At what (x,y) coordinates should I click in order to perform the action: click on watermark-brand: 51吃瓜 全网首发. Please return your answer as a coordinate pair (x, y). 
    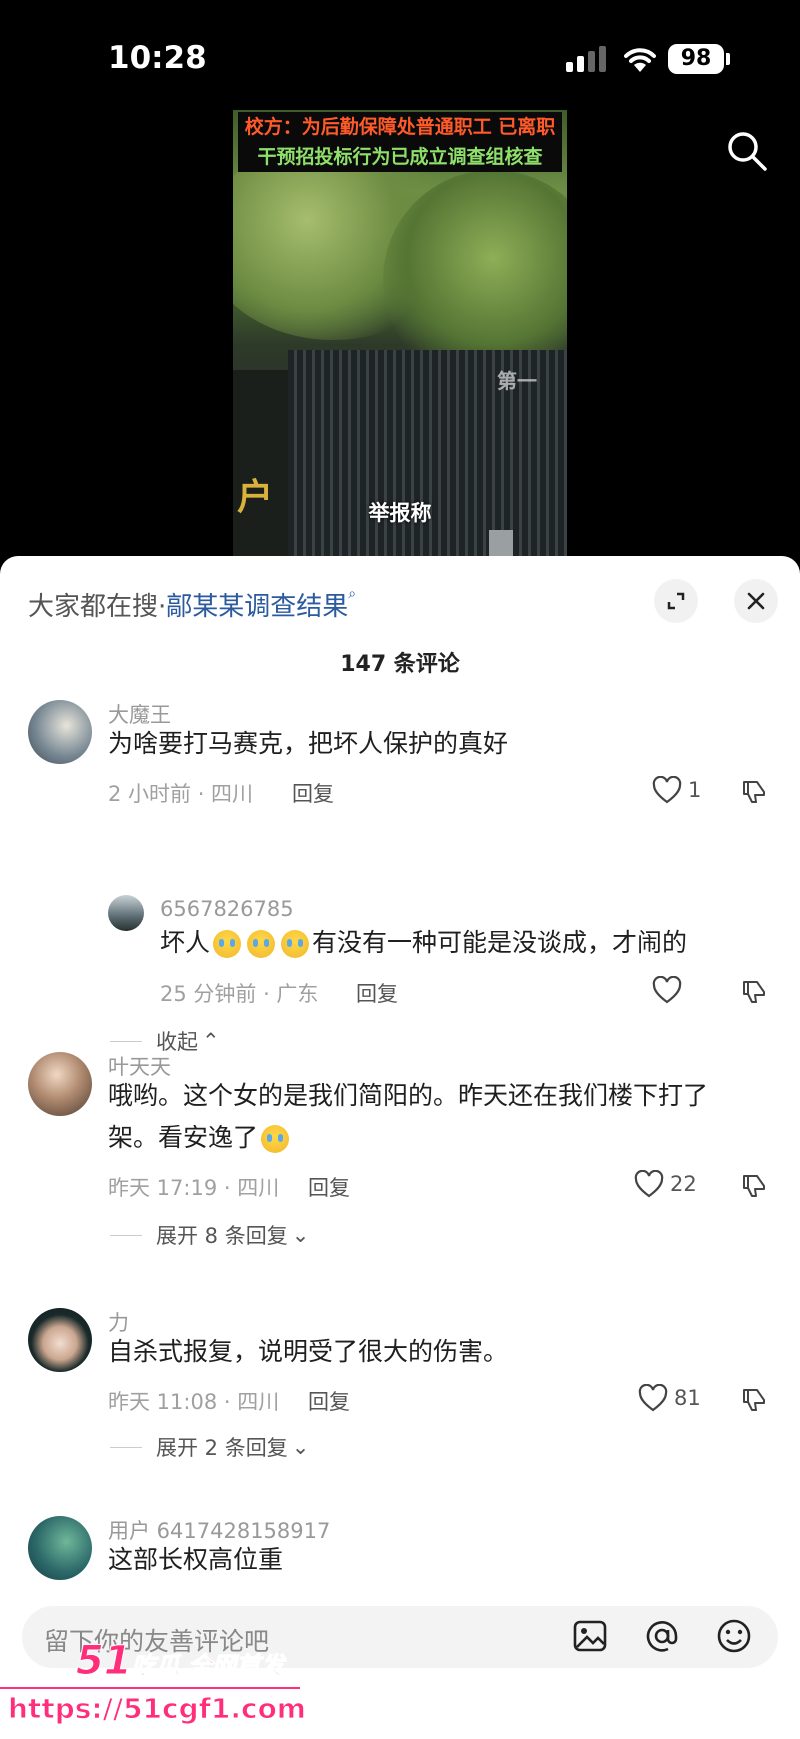
    Looking at the image, I should click on (180, 1661).